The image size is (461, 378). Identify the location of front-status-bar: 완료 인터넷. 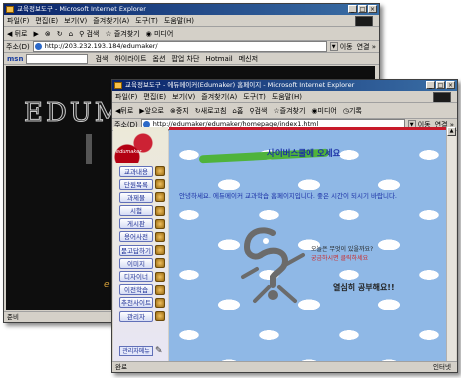
(284, 366).